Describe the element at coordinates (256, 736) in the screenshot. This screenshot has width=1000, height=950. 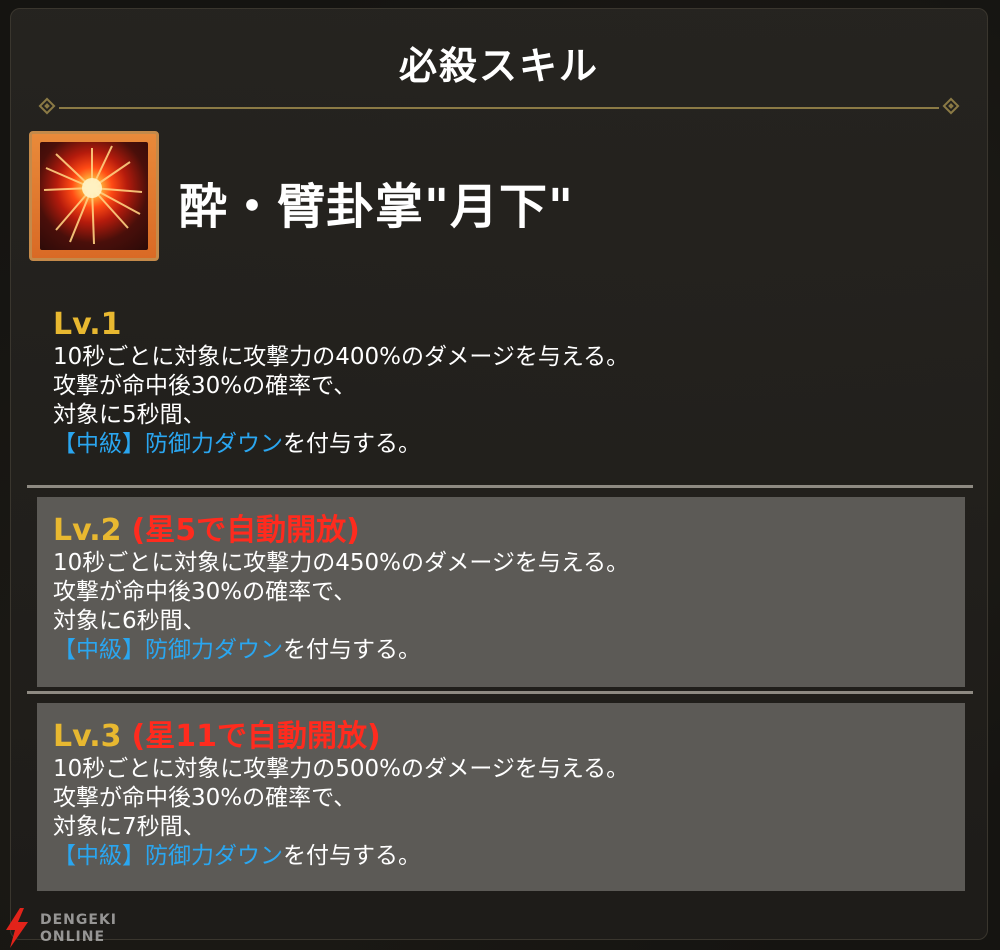
I see `unlock-condition: (星11で自動開放)` at that location.